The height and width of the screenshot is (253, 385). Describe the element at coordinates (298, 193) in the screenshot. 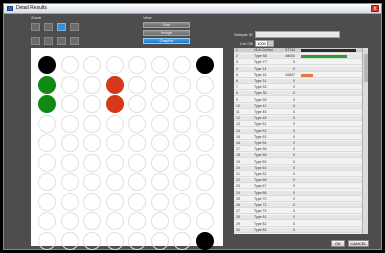

I see `table-row: 24 Type 68 0` at that location.